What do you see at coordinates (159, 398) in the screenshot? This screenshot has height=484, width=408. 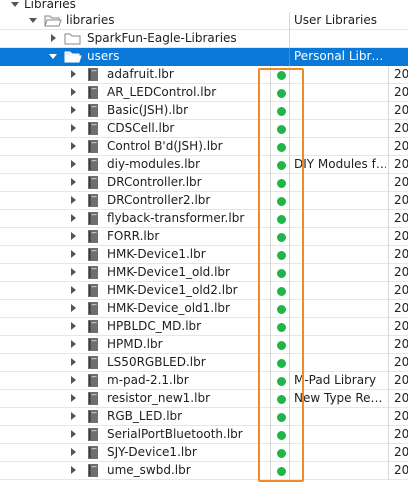 I see `tree-label: resistor_new1.lbr` at bounding box center [159, 398].